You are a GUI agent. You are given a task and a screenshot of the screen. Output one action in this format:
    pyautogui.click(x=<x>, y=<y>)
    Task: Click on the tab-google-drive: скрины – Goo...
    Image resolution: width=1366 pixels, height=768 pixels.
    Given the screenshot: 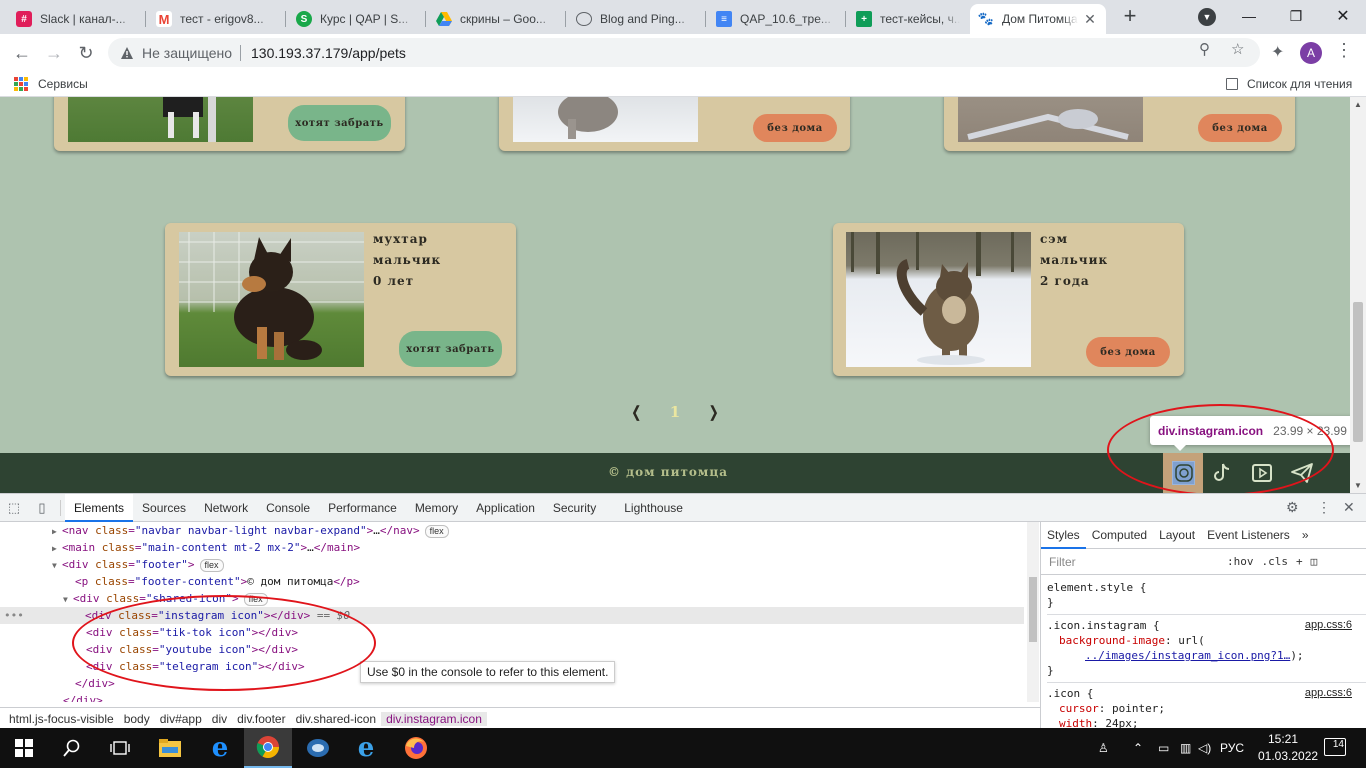 What is the action you would take?
    pyautogui.click(x=496, y=19)
    